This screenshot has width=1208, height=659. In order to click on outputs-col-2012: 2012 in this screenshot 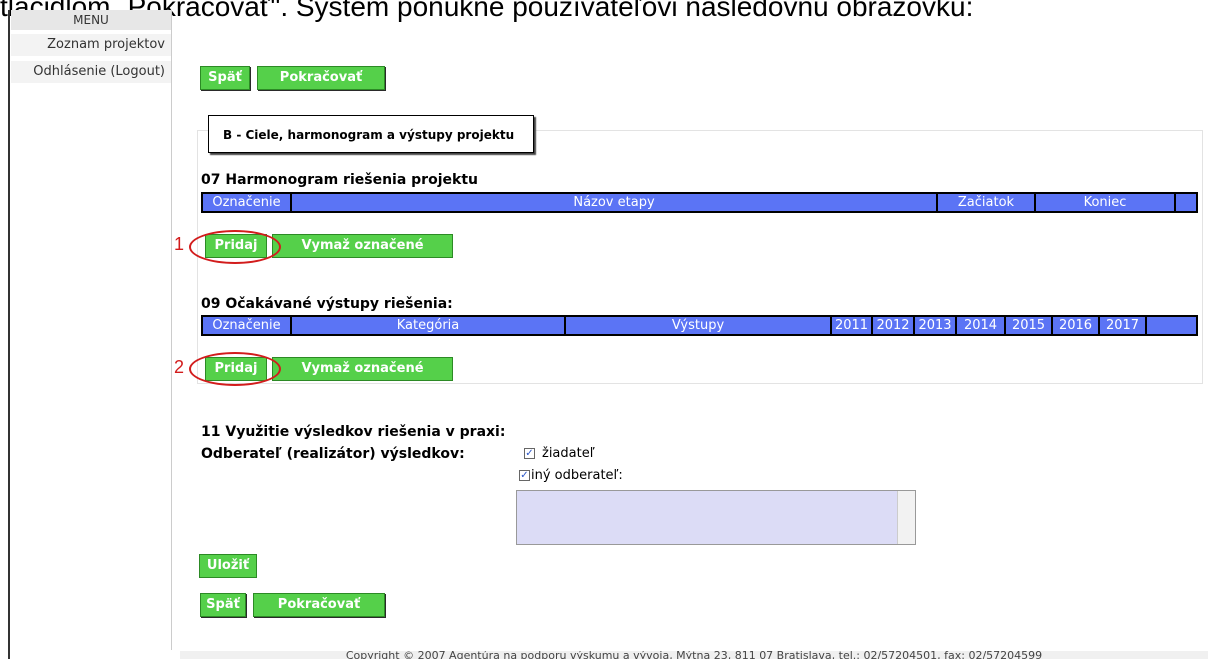, I will do `click(894, 325)`.